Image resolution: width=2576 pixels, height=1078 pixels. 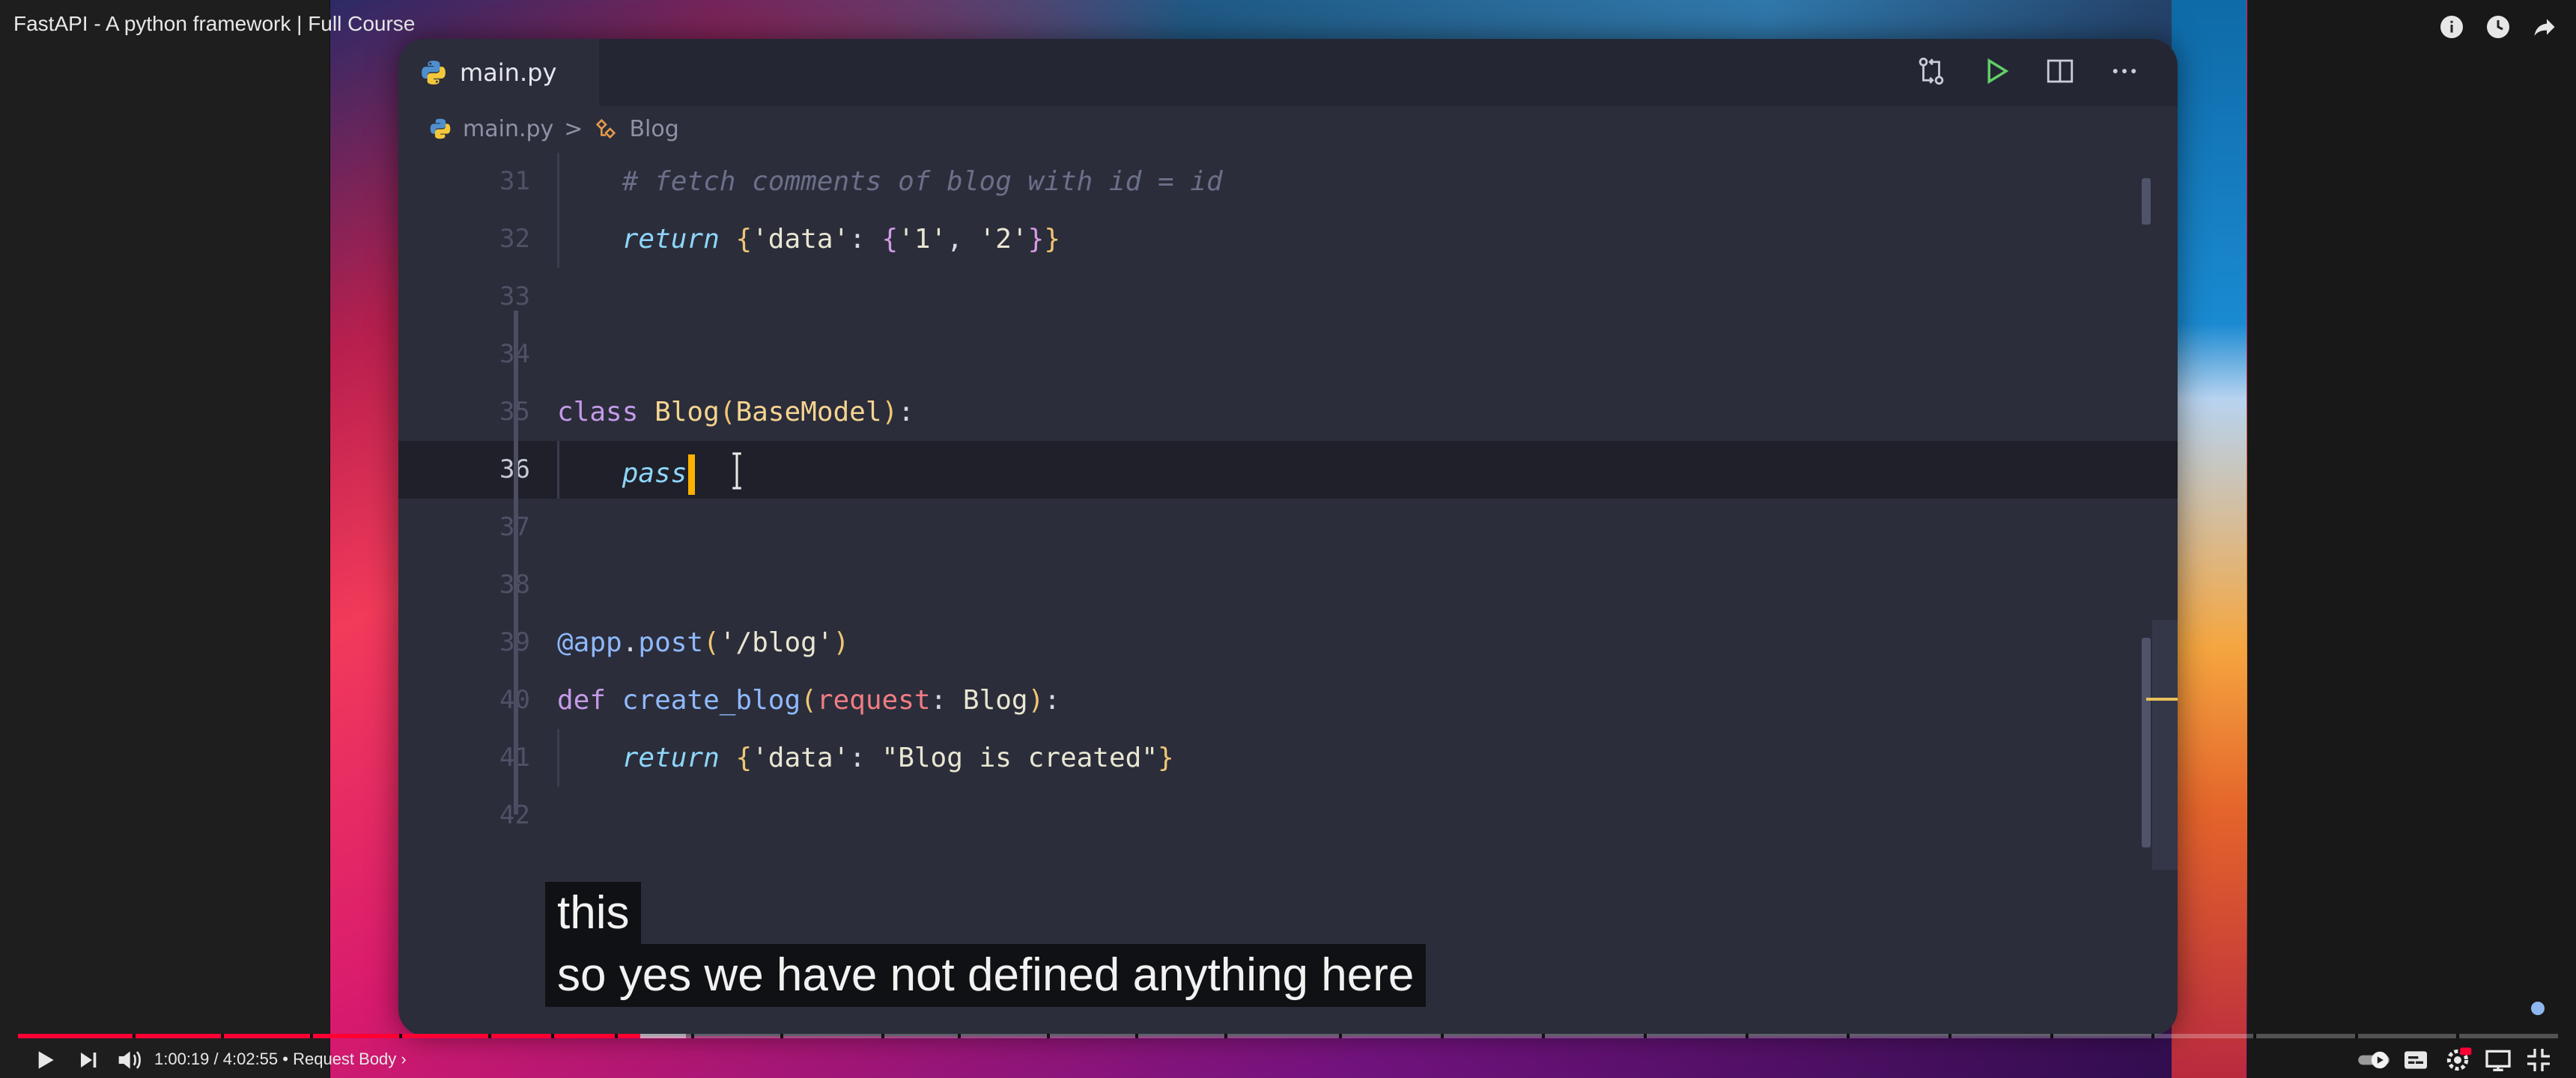 I want to click on chapter-title: Request Body, so click(x=344, y=1059).